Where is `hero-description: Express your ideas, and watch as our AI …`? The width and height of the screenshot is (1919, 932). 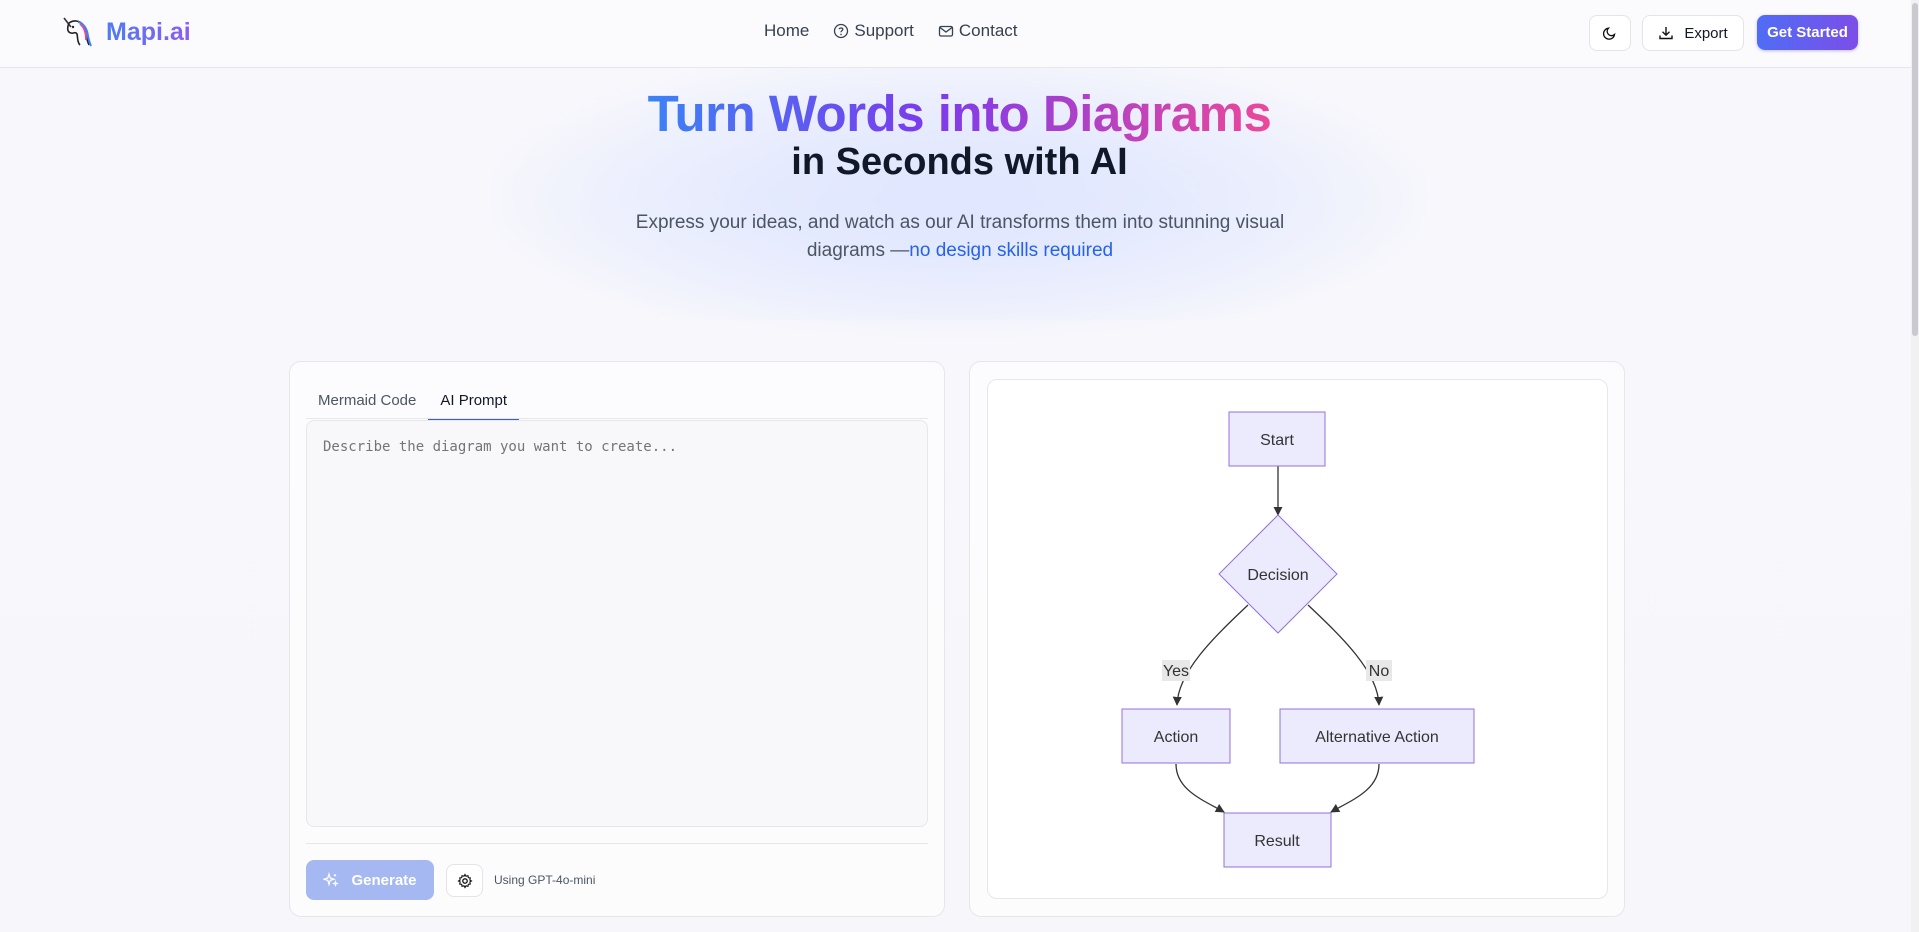
hero-description: Express your ideas, and watch as our AI … is located at coordinates (960, 237).